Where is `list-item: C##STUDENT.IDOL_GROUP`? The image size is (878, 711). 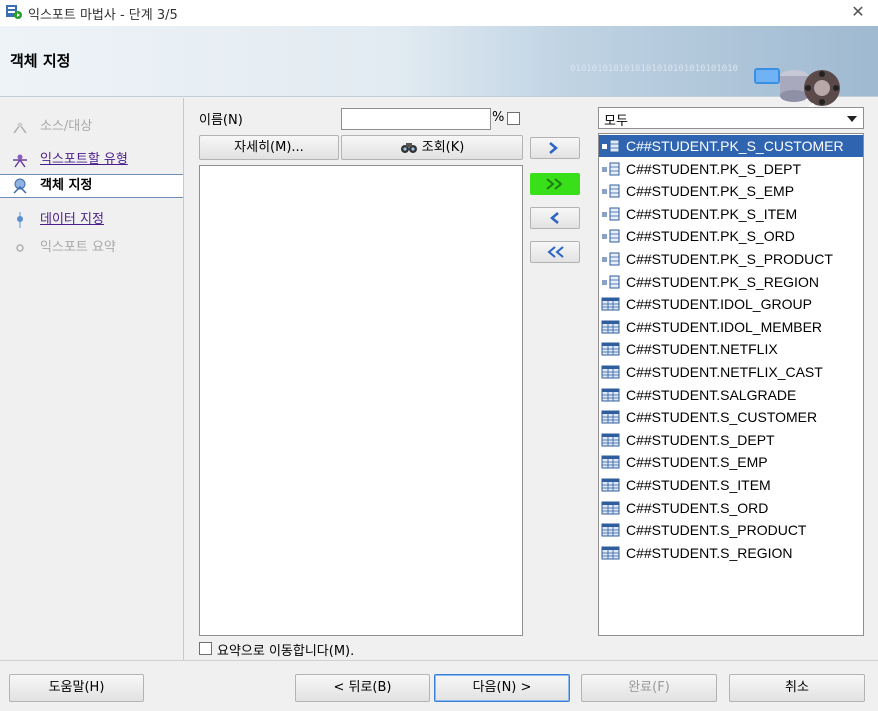 list-item: C##STUDENT.IDOL_GROUP is located at coordinates (731, 304).